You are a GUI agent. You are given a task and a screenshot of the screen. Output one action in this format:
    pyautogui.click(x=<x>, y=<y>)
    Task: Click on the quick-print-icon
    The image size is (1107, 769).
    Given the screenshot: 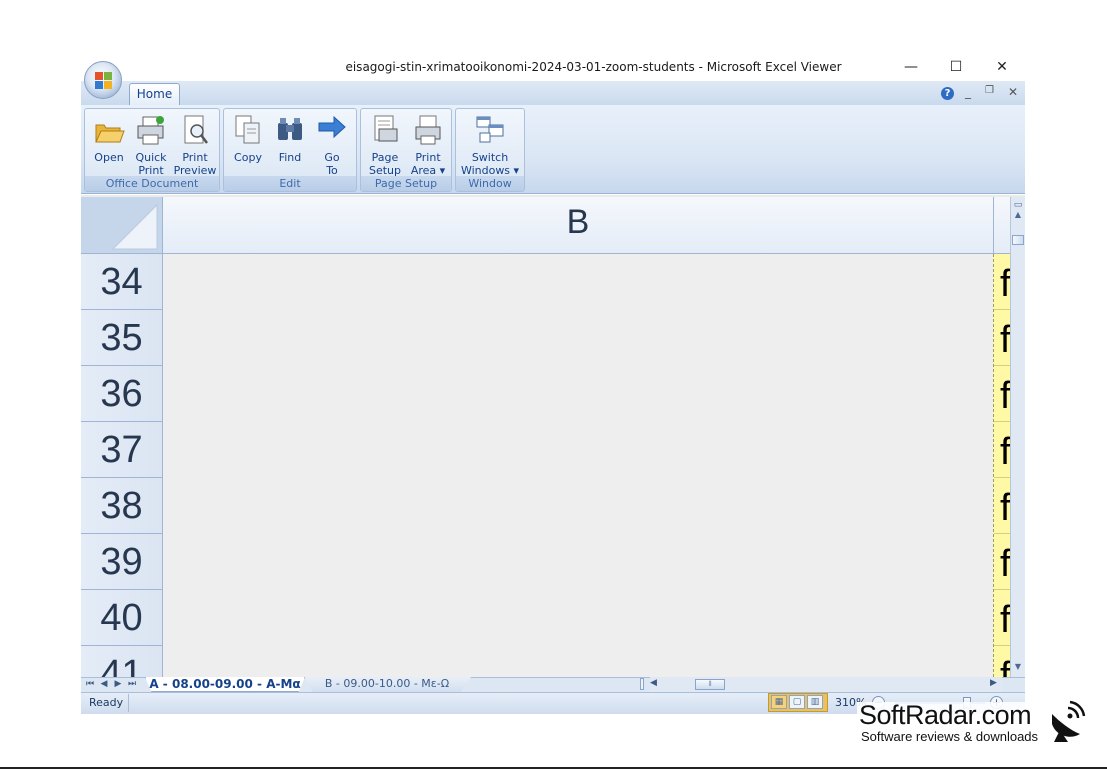 What is the action you would take?
    pyautogui.click(x=150, y=130)
    